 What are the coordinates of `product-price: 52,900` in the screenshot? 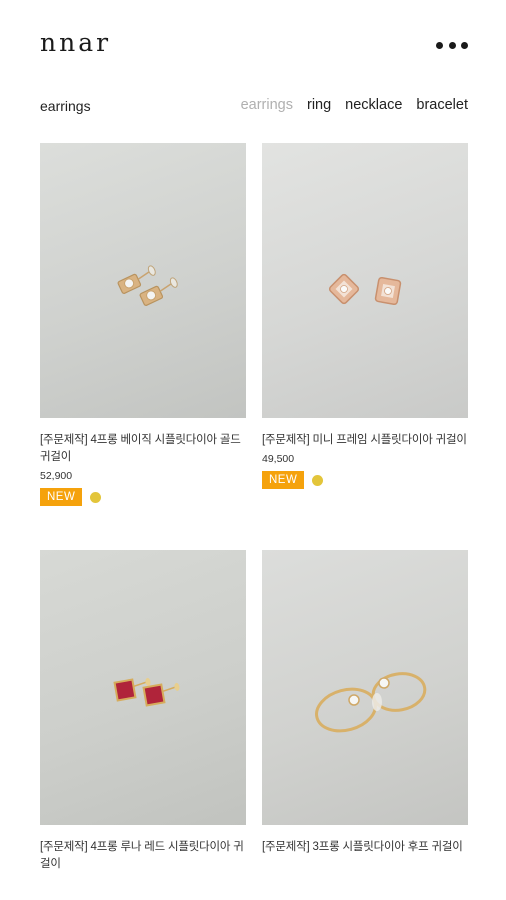 It's located at (56, 476).